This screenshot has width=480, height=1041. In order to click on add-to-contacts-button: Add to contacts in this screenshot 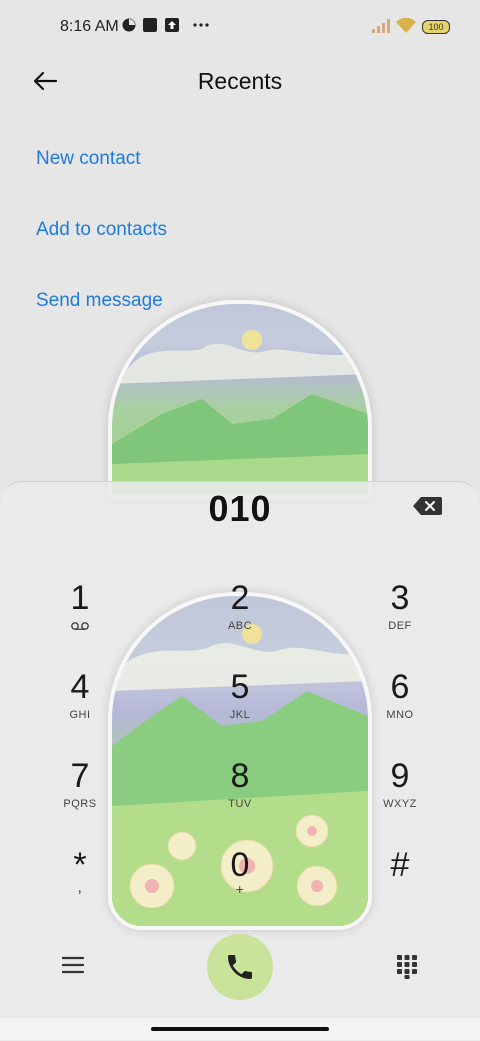, I will do `click(101, 230)`.